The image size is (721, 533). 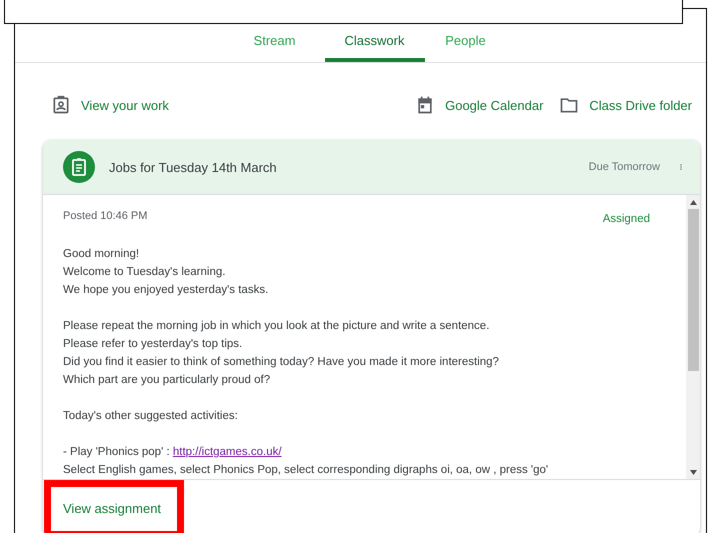 What do you see at coordinates (150, 416) in the screenshot?
I see `body-text: Today's other suggested activities:` at bounding box center [150, 416].